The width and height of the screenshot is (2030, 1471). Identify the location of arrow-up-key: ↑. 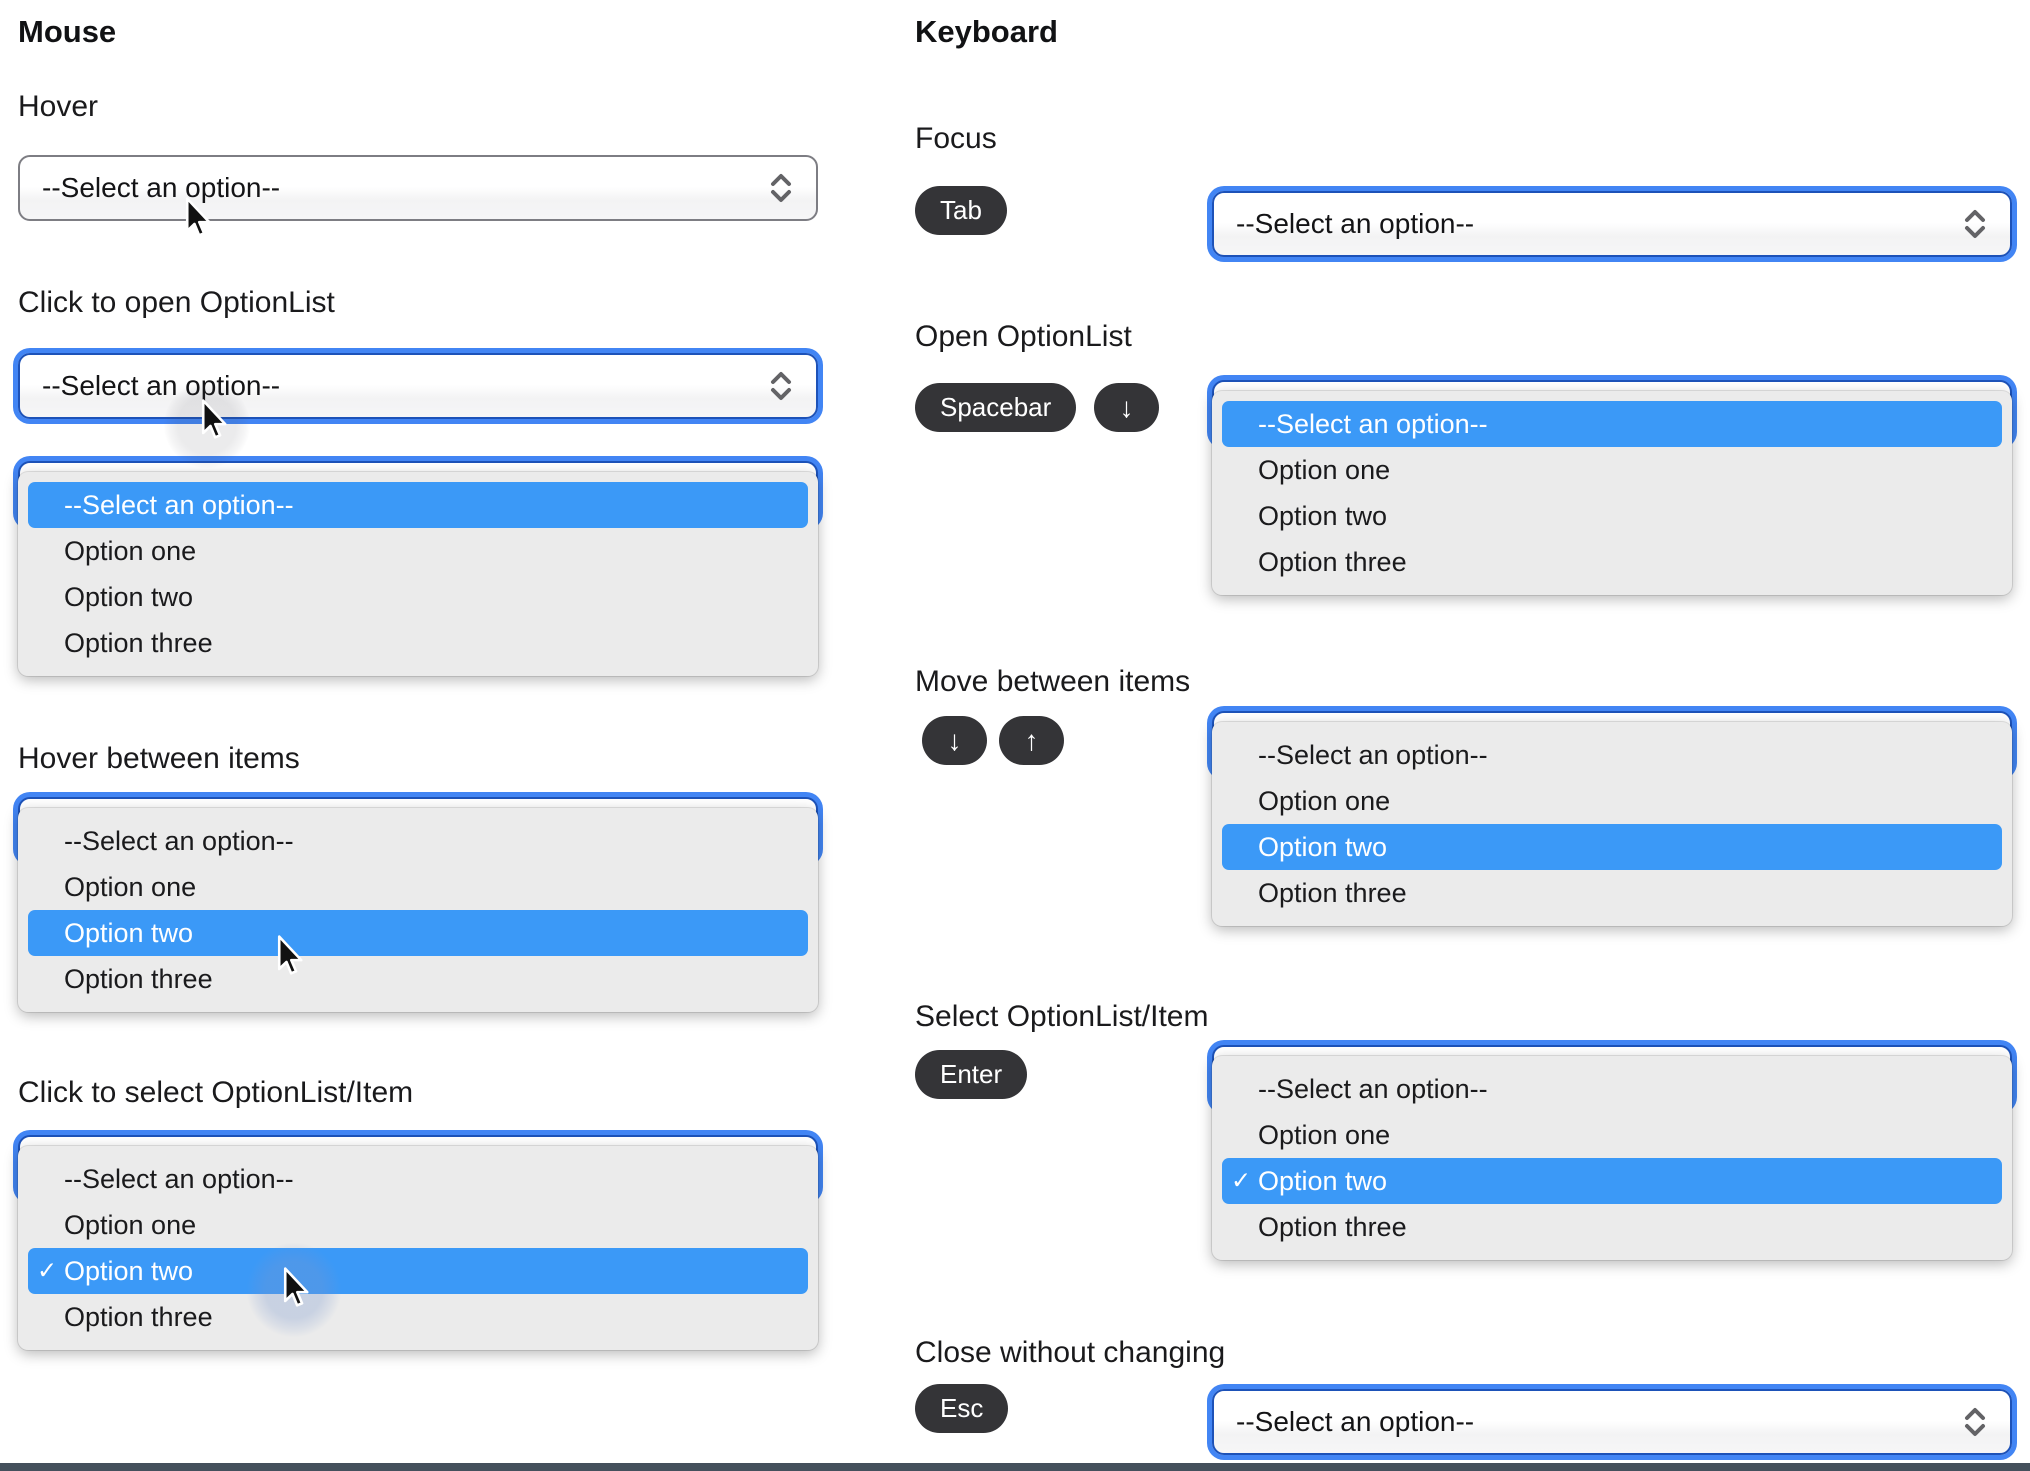
(1031, 740).